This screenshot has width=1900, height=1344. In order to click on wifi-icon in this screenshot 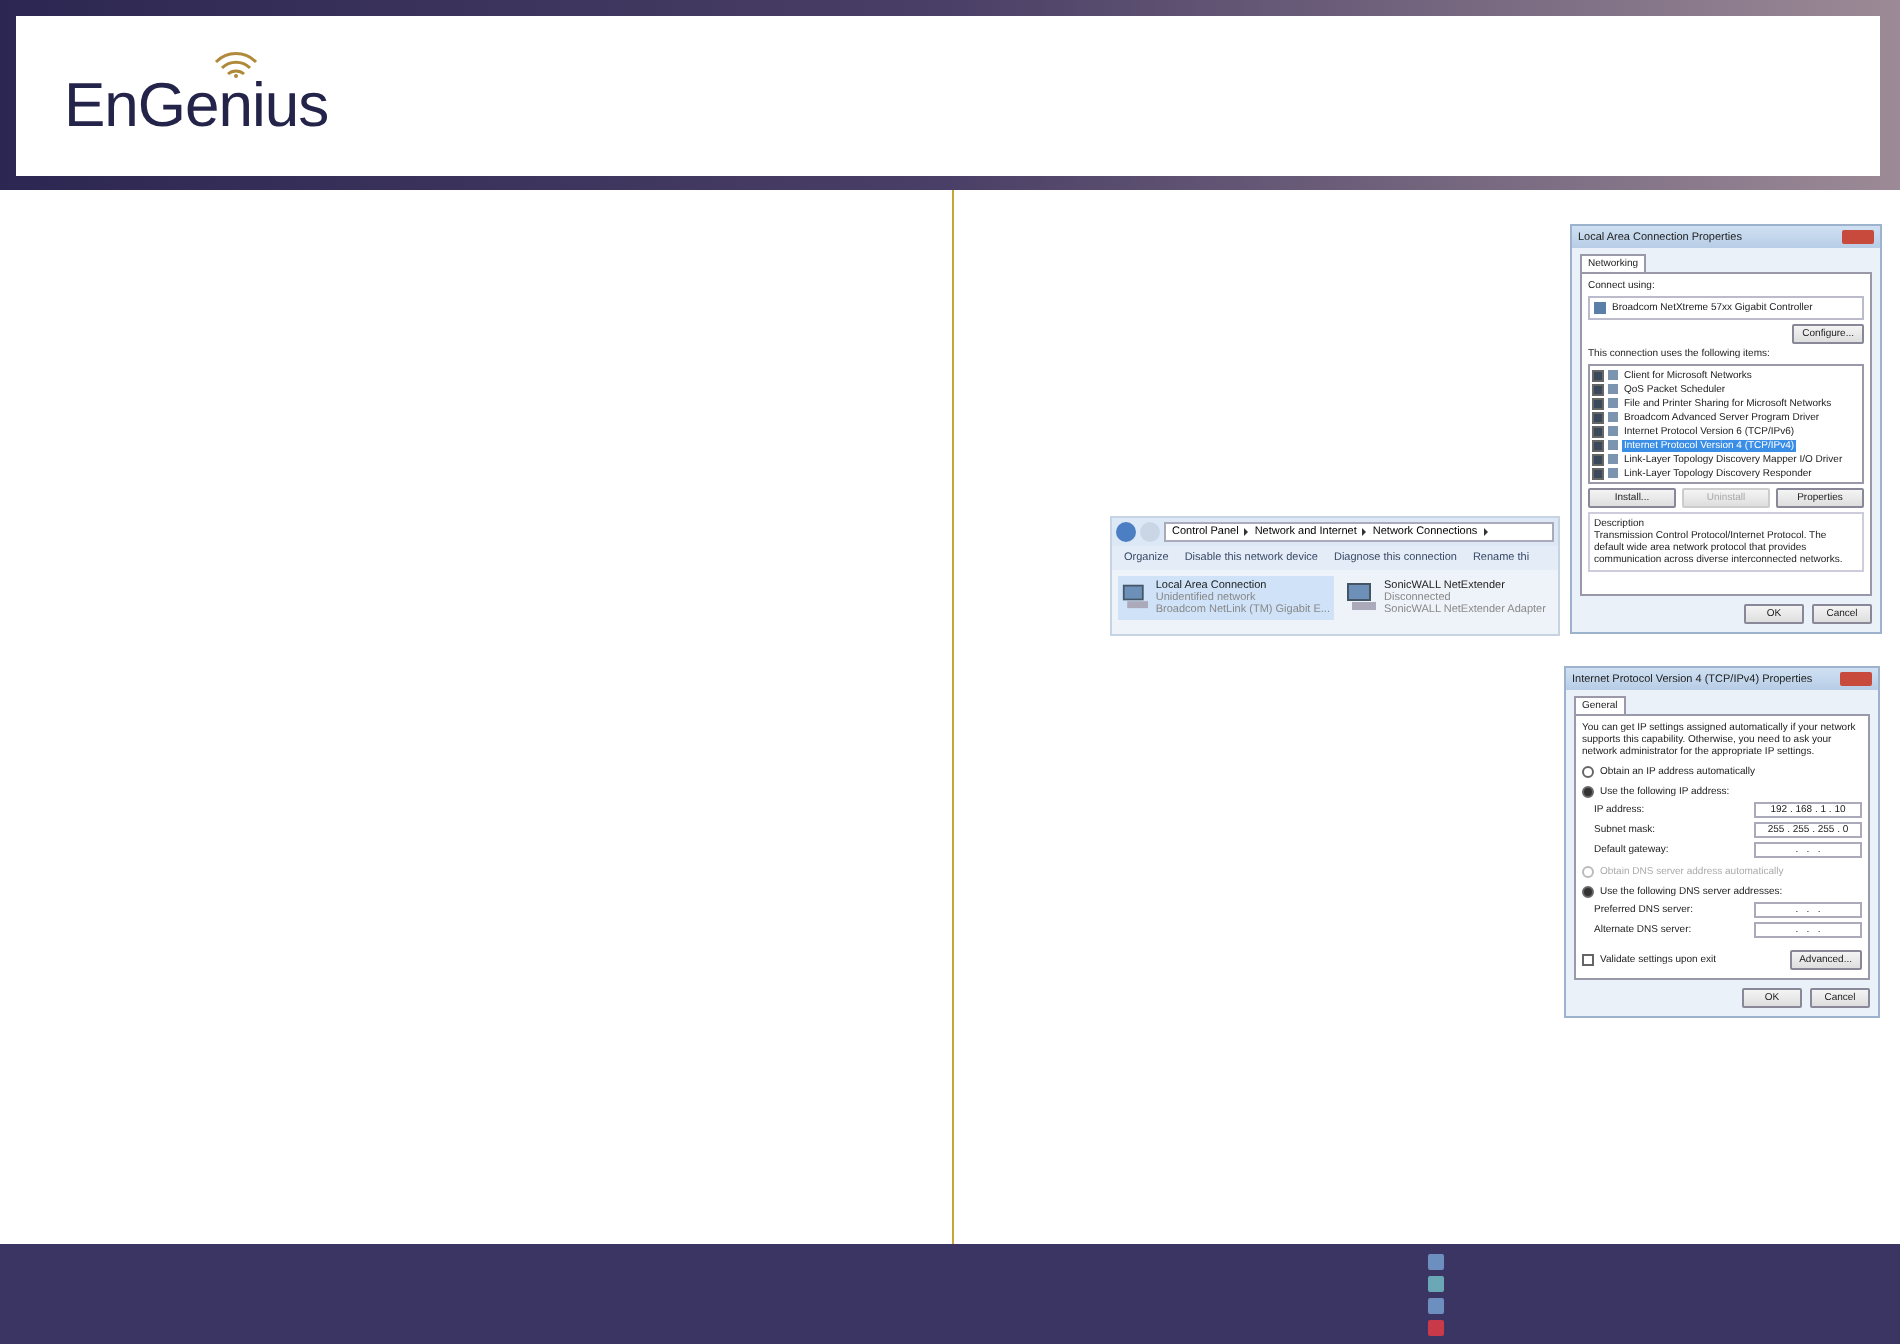, I will do `click(236, 64)`.